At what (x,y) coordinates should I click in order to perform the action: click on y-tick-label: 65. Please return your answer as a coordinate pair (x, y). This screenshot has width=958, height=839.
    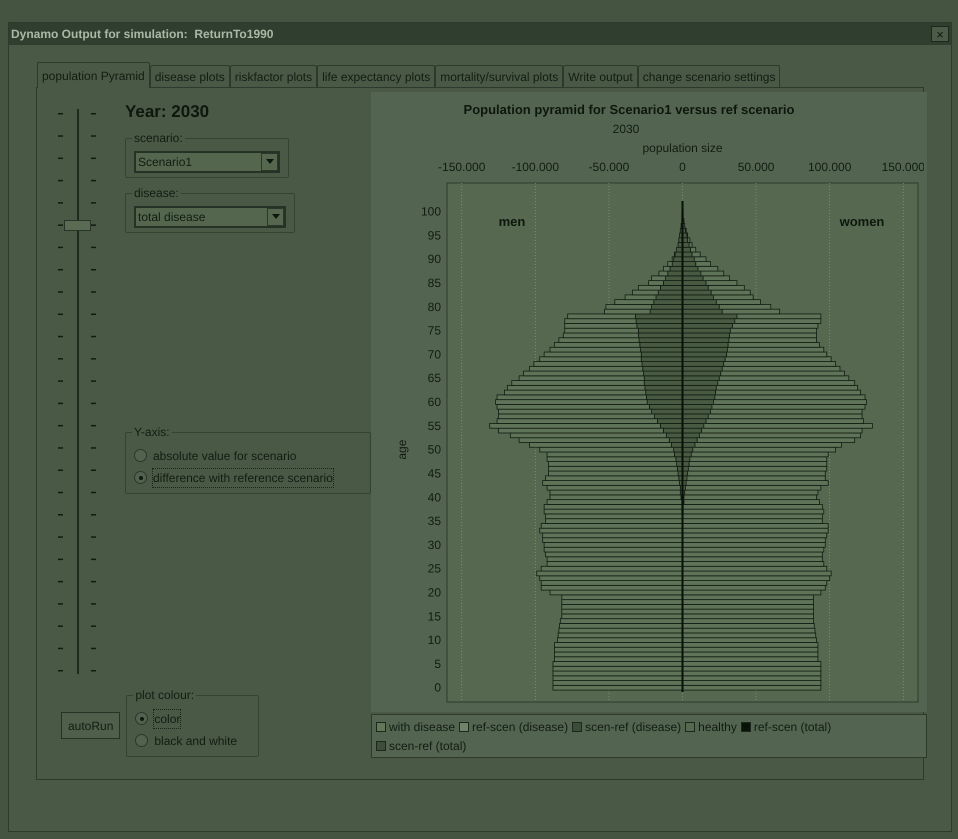
    Looking at the image, I should click on (434, 377).